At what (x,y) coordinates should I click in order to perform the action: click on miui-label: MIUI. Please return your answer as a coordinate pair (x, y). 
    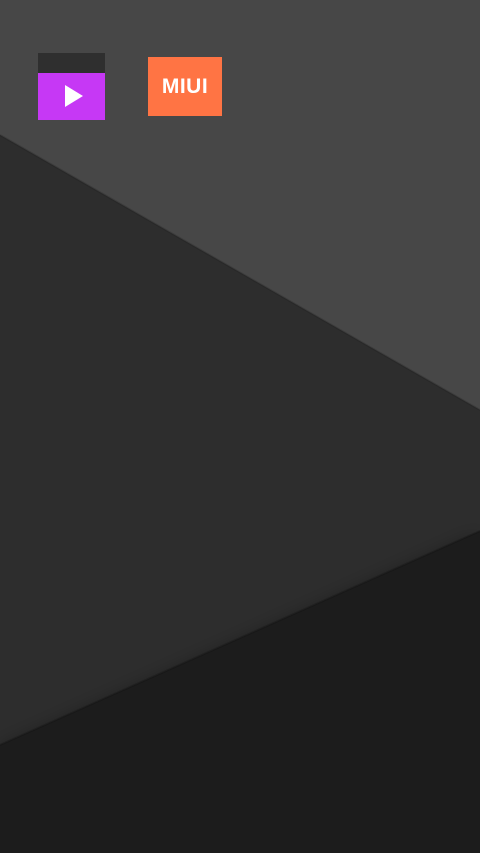
    Looking at the image, I should click on (185, 86).